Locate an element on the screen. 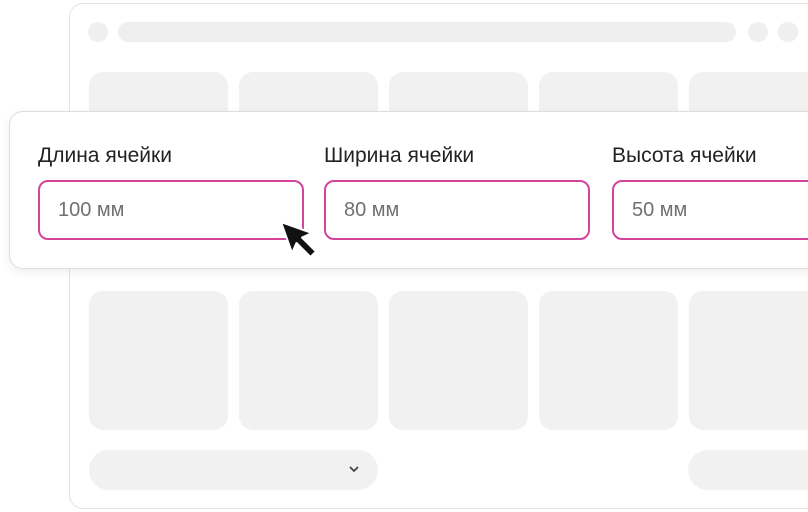 This screenshot has width=808, height=512. cell-height-field: Высота ячейки is located at coordinates (710, 191).